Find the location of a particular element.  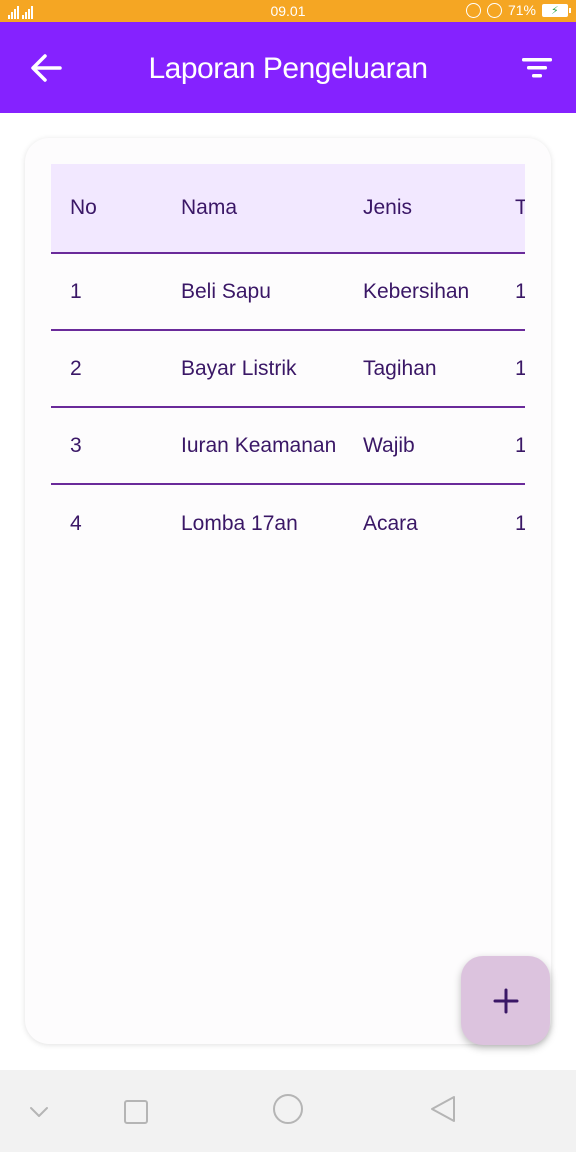

column-header-t: T is located at coordinates (520, 207).